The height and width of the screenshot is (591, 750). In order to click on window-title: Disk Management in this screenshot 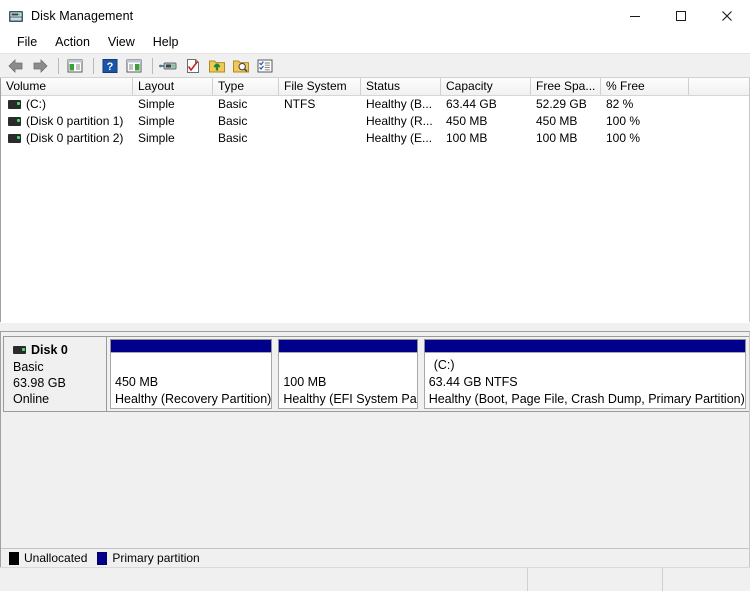, I will do `click(82, 15)`.